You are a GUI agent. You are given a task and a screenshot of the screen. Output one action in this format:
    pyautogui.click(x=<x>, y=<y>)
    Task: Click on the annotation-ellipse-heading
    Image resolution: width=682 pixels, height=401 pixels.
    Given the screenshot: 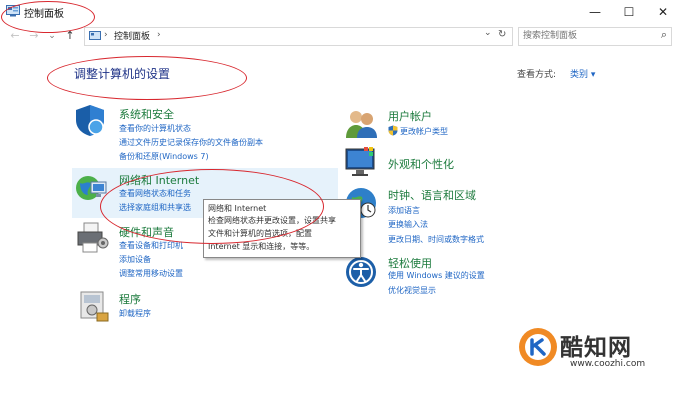 What is the action you would take?
    pyautogui.click(x=147, y=78)
    